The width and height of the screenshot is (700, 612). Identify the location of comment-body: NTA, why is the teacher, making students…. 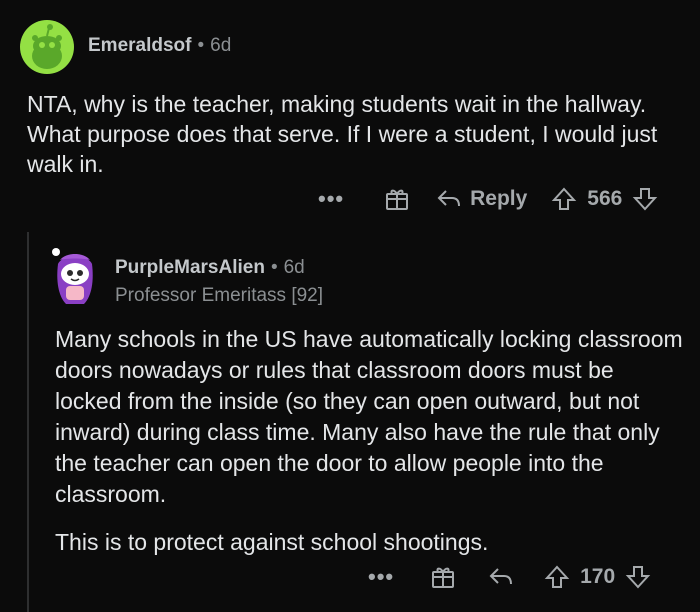
(342, 134).